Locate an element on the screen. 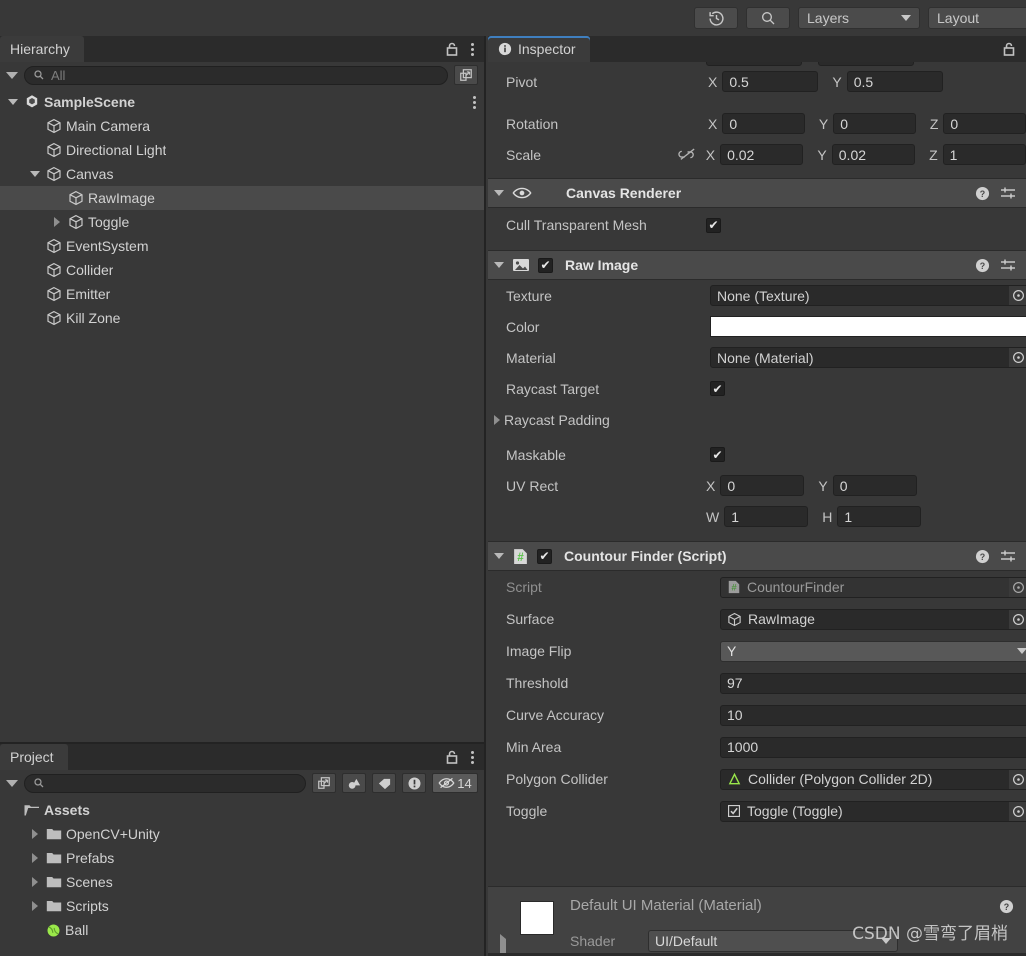 The width and height of the screenshot is (1026, 956). curve-accuracy-input: 10 is located at coordinates (873, 715).